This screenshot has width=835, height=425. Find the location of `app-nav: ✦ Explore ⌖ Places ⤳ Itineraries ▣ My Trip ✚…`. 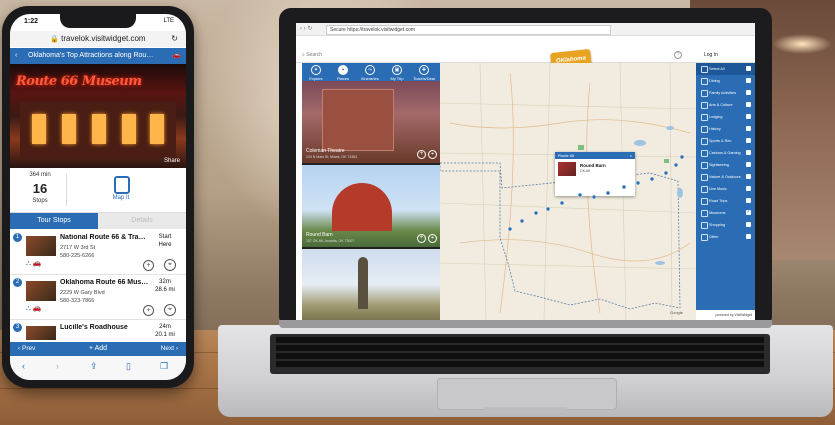

app-nav: ✦ Explore ⌖ Places ⤳ Itineraries ▣ My Trip ✚… is located at coordinates (371, 72).